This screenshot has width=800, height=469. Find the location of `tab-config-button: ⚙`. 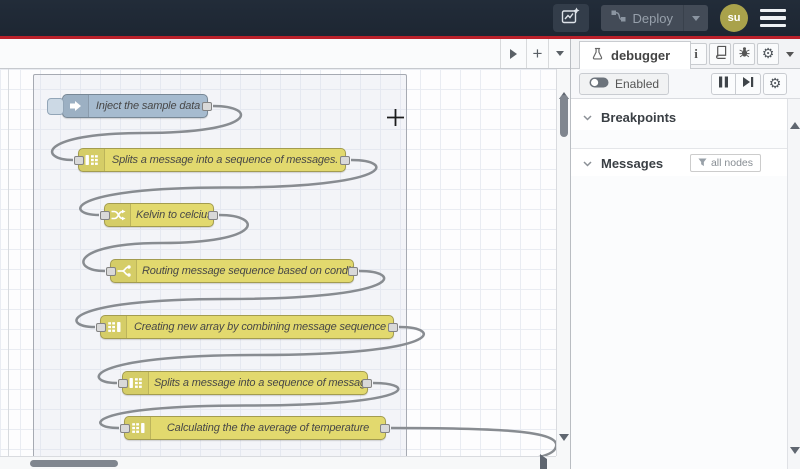

tab-config-button: ⚙ is located at coordinates (768, 54).